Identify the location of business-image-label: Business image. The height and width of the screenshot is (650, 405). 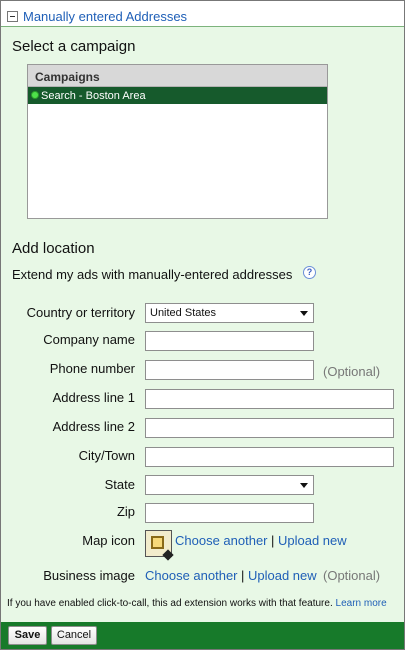
(89, 575).